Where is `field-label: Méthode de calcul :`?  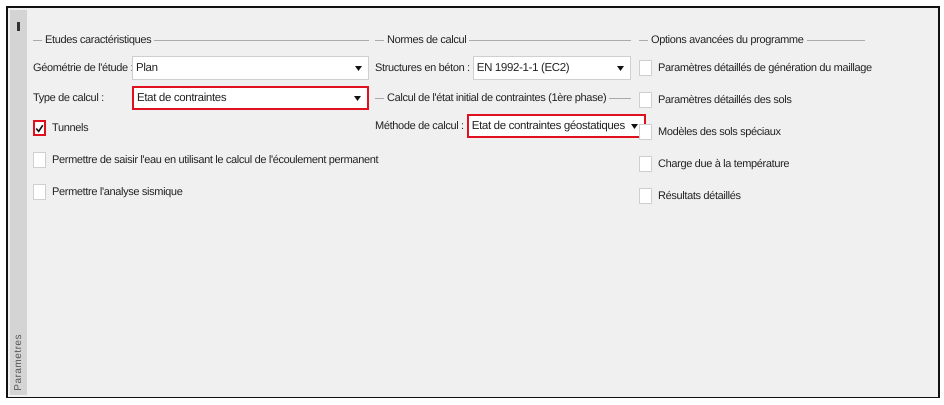
field-label: Méthode de calcul : is located at coordinates (419, 126).